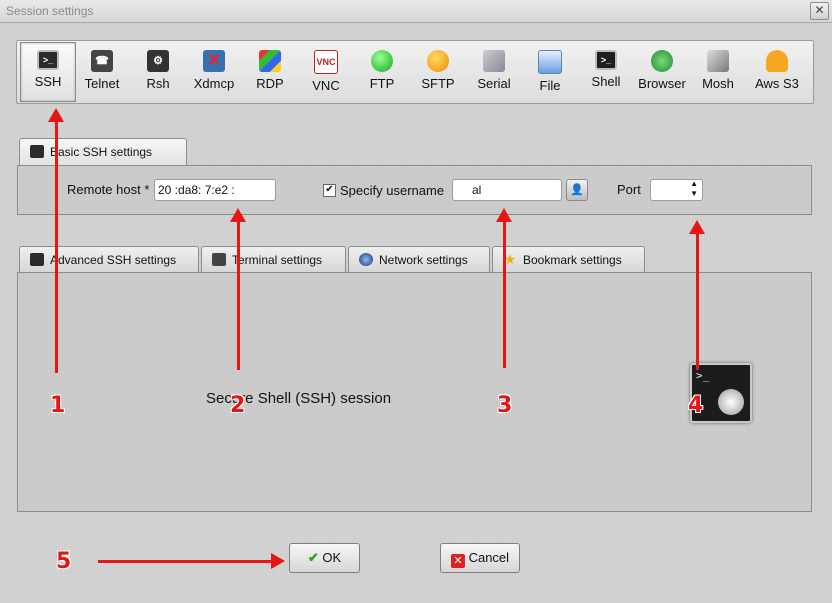 The image size is (832, 603). I want to click on port-label: Port, so click(629, 189).